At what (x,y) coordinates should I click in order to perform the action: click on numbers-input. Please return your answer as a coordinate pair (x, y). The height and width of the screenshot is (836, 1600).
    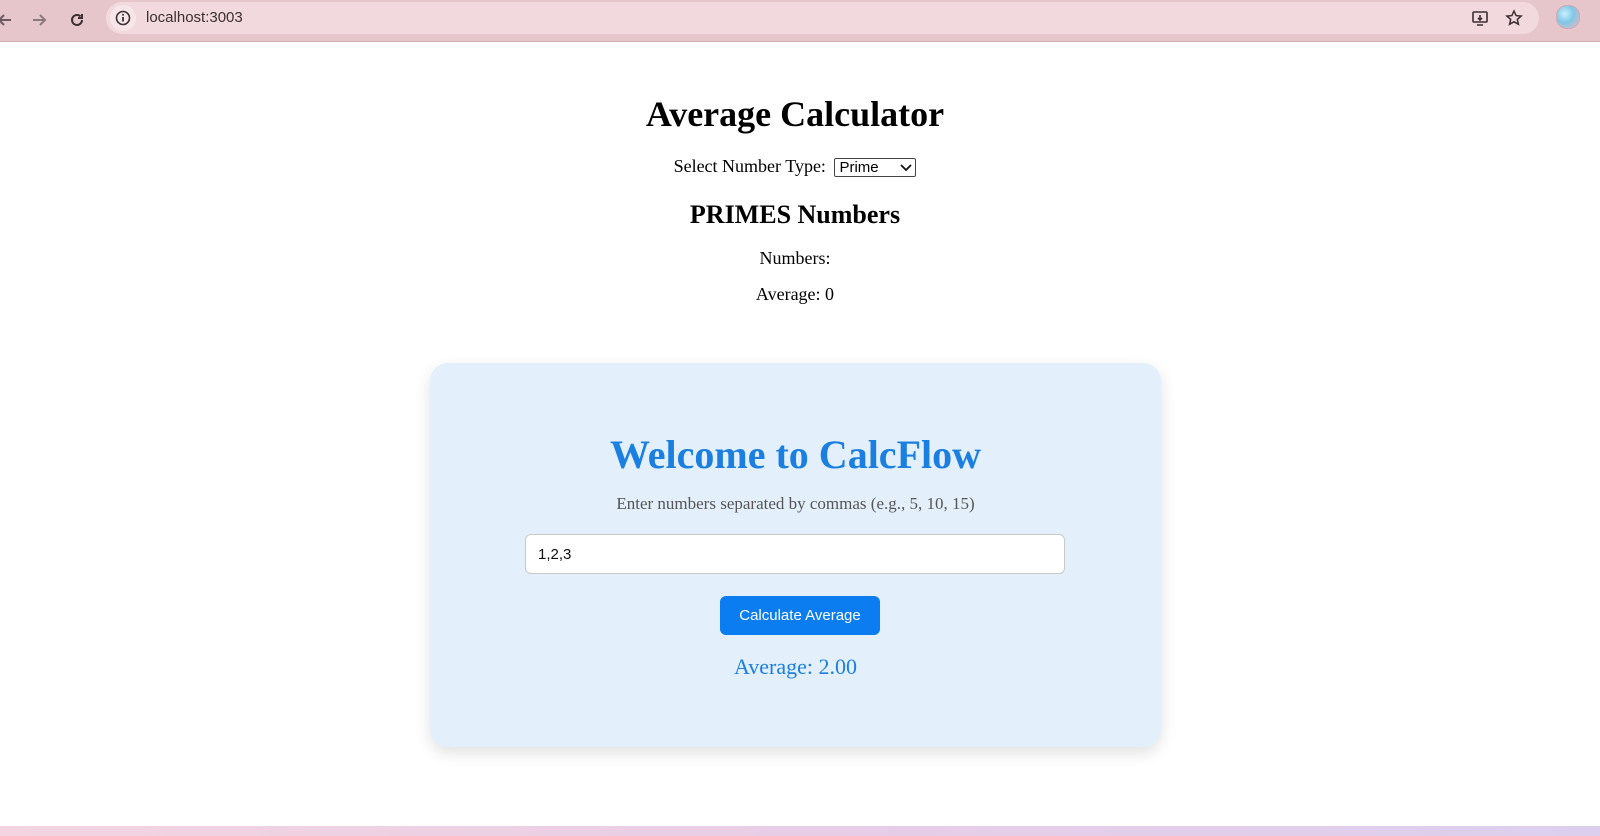
    Looking at the image, I should click on (795, 554).